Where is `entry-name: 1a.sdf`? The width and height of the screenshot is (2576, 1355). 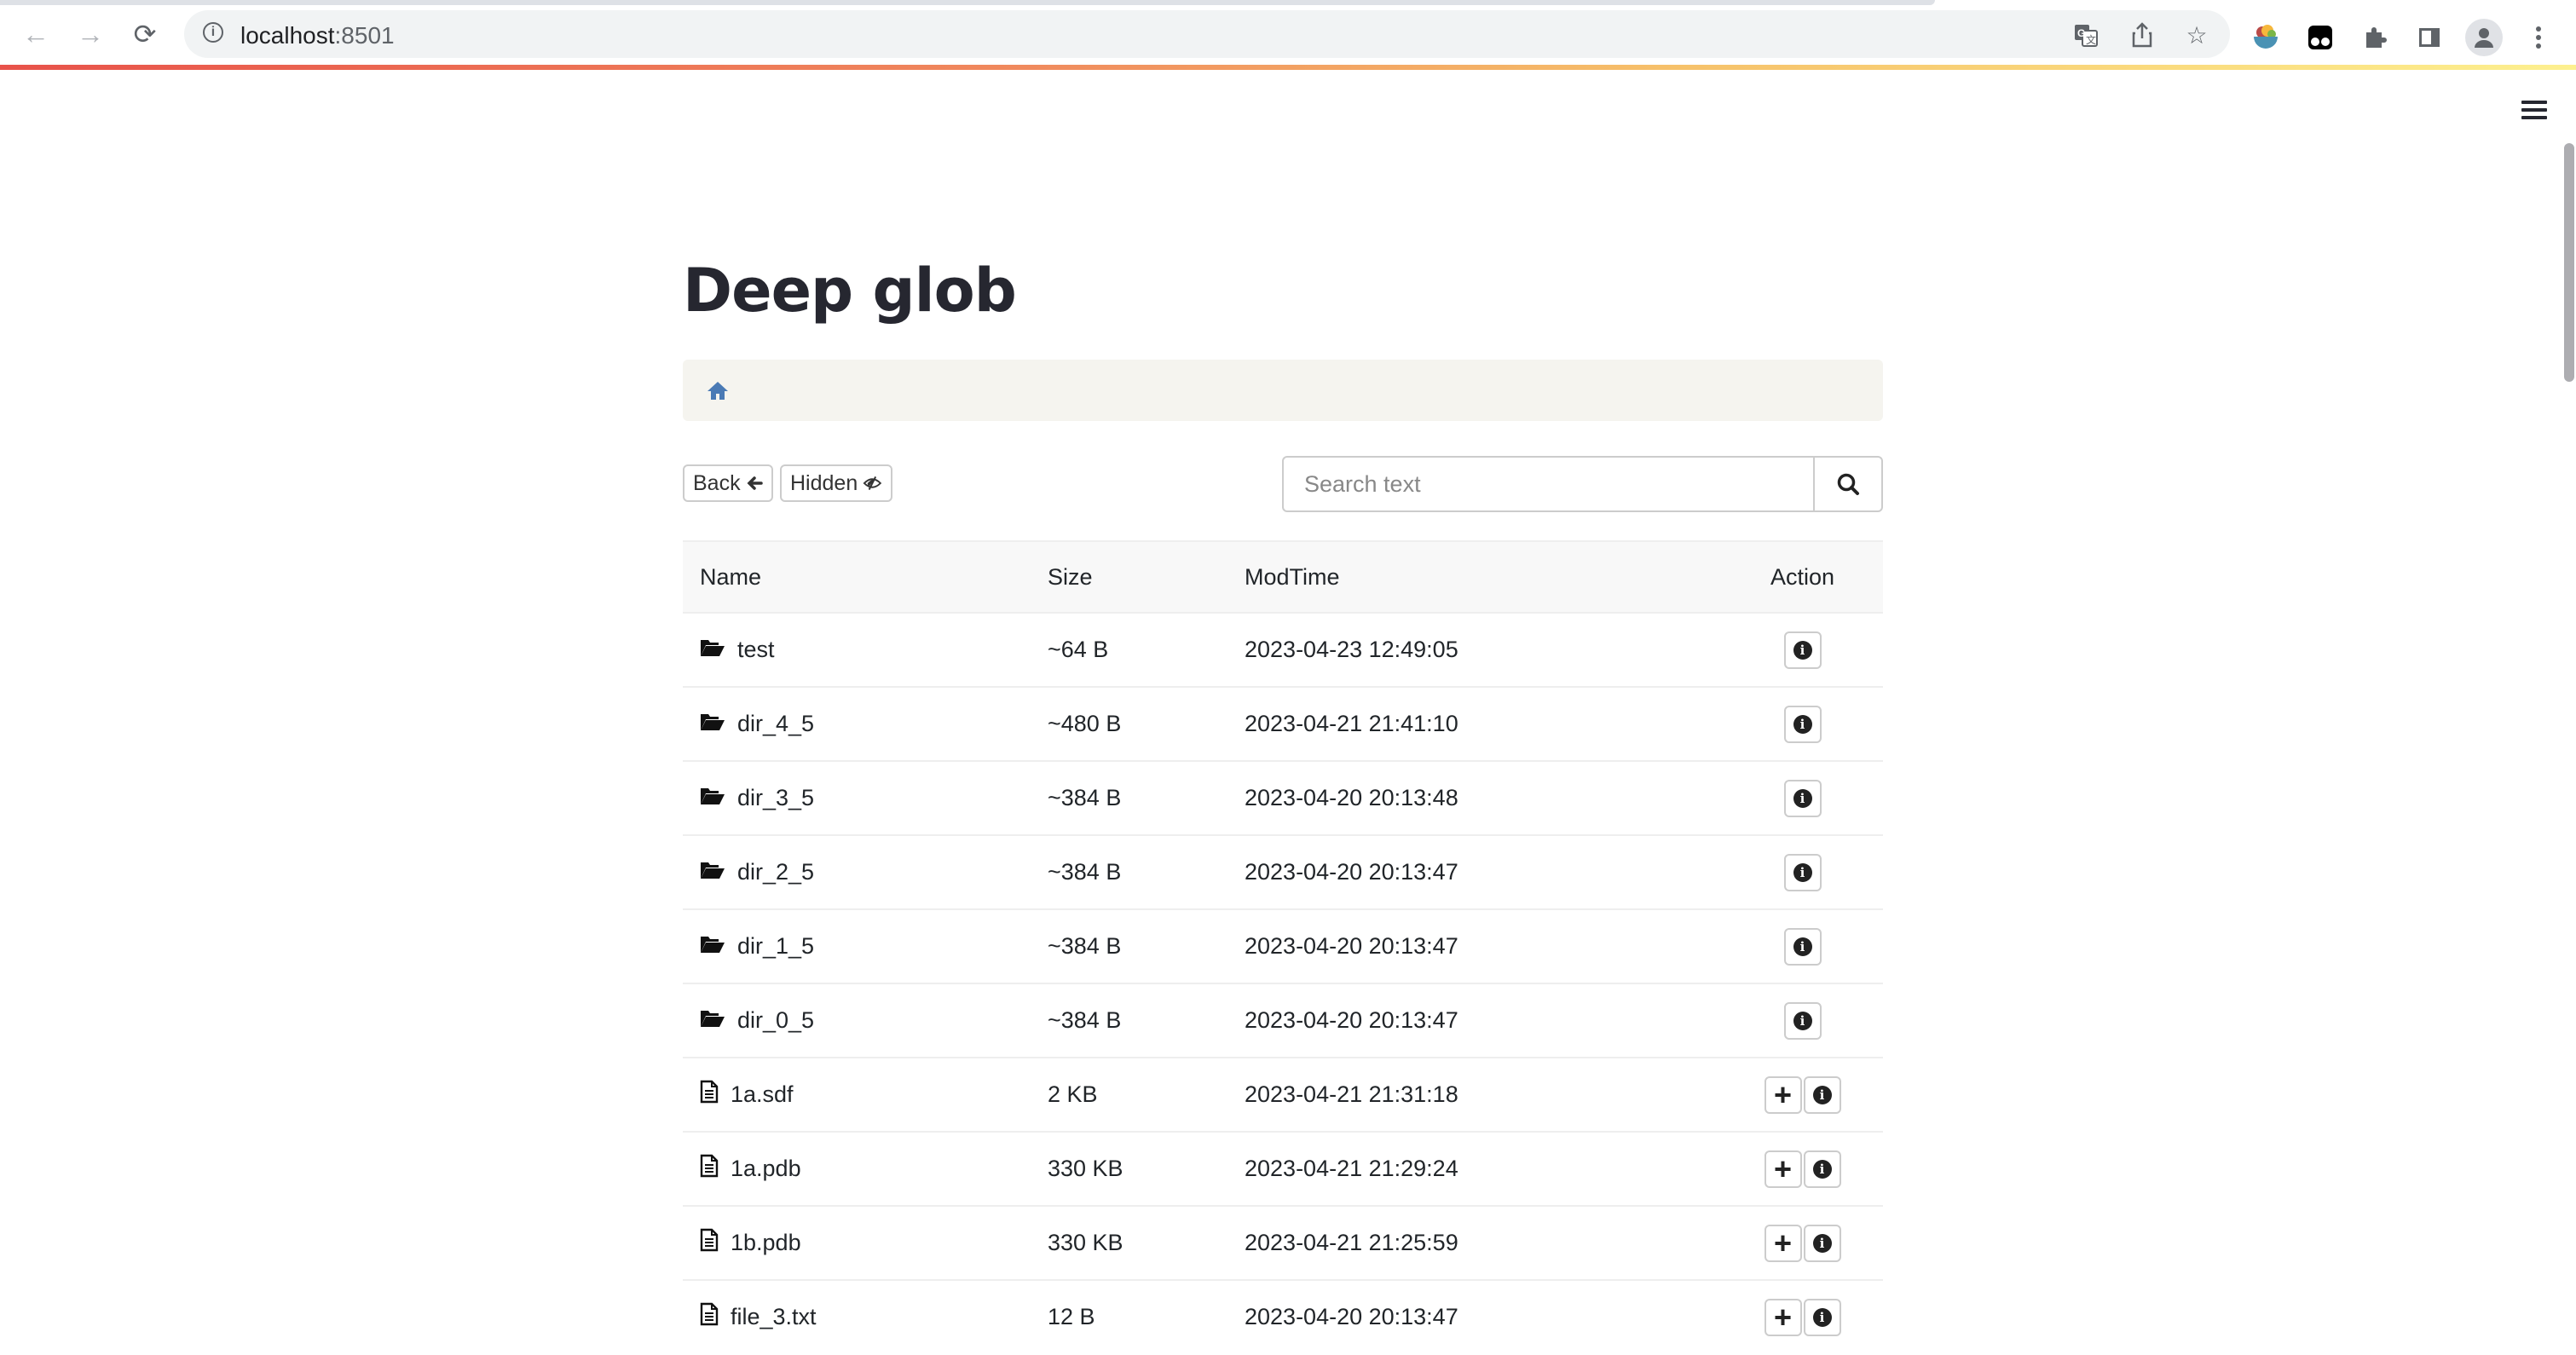
entry-name: 1a.sdf is located at coordinates (762, 1095).